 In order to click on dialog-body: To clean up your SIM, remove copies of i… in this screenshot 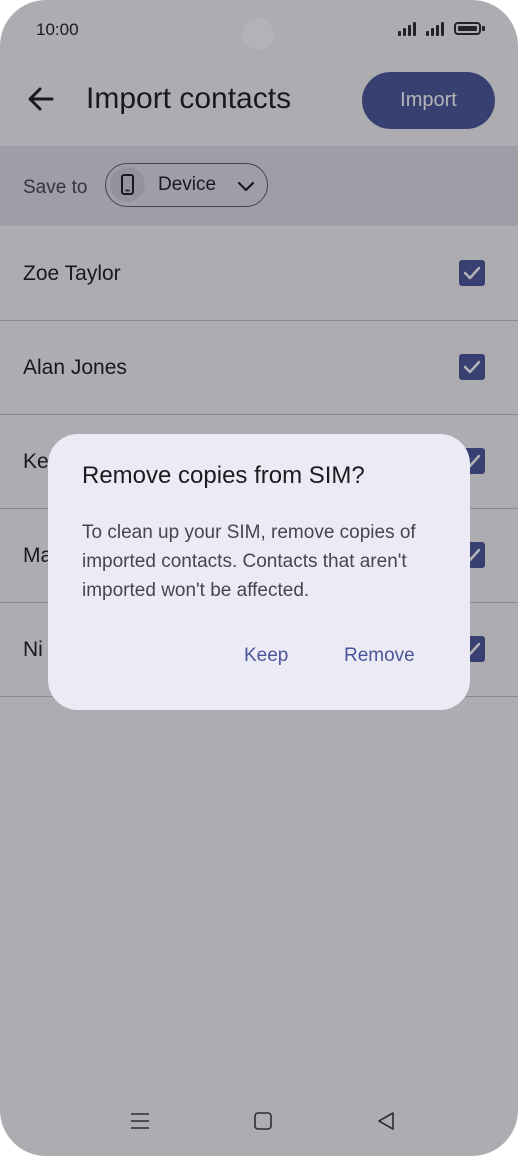, I will do `click(249, 561)`.